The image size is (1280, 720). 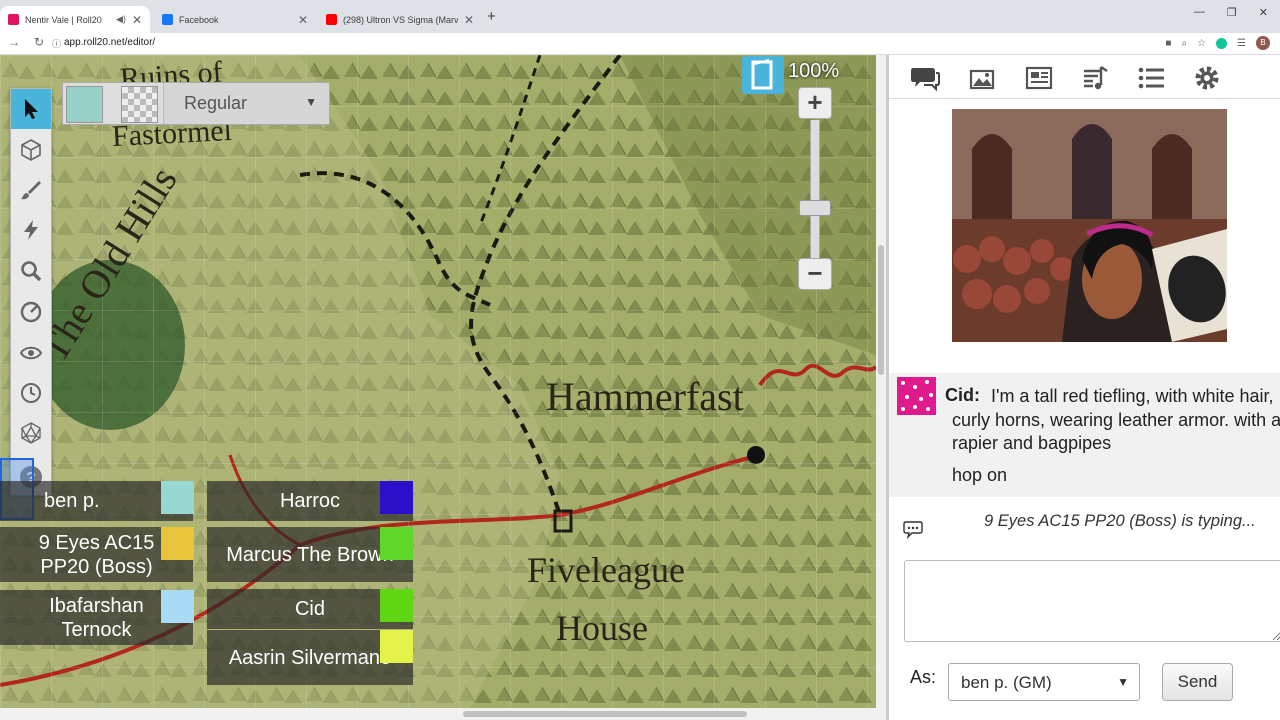 I want to click on nav-buttons: → ↻, so click(x=26, y=42).